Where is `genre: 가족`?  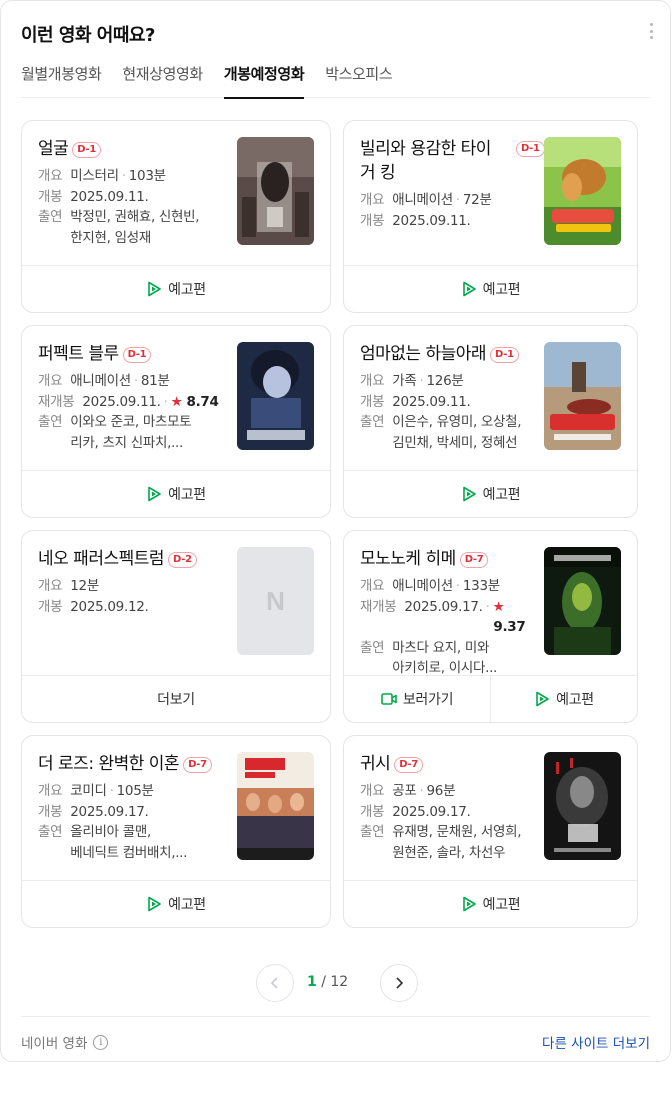
genre: 가족 is located at coordinates (404, 381).